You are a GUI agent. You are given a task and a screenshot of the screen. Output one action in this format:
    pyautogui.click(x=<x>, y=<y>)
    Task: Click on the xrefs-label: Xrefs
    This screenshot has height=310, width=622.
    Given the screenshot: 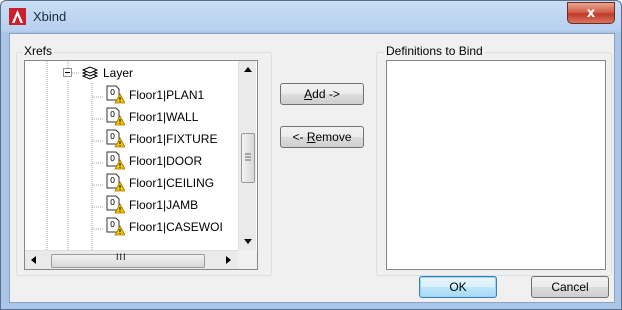 What is the action you would take?
    pyautogui.click(x=38, y=51)
    